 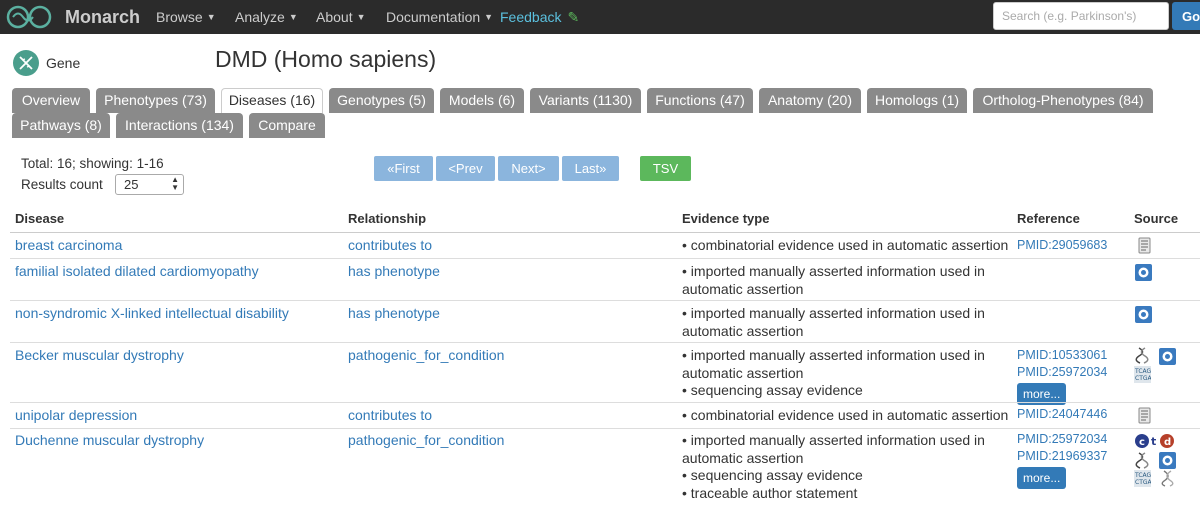 What do you see at coordinates (1143, 378) in the screenshot?
I see `svg-text: CTGA` at bounding box center [1143, 378].